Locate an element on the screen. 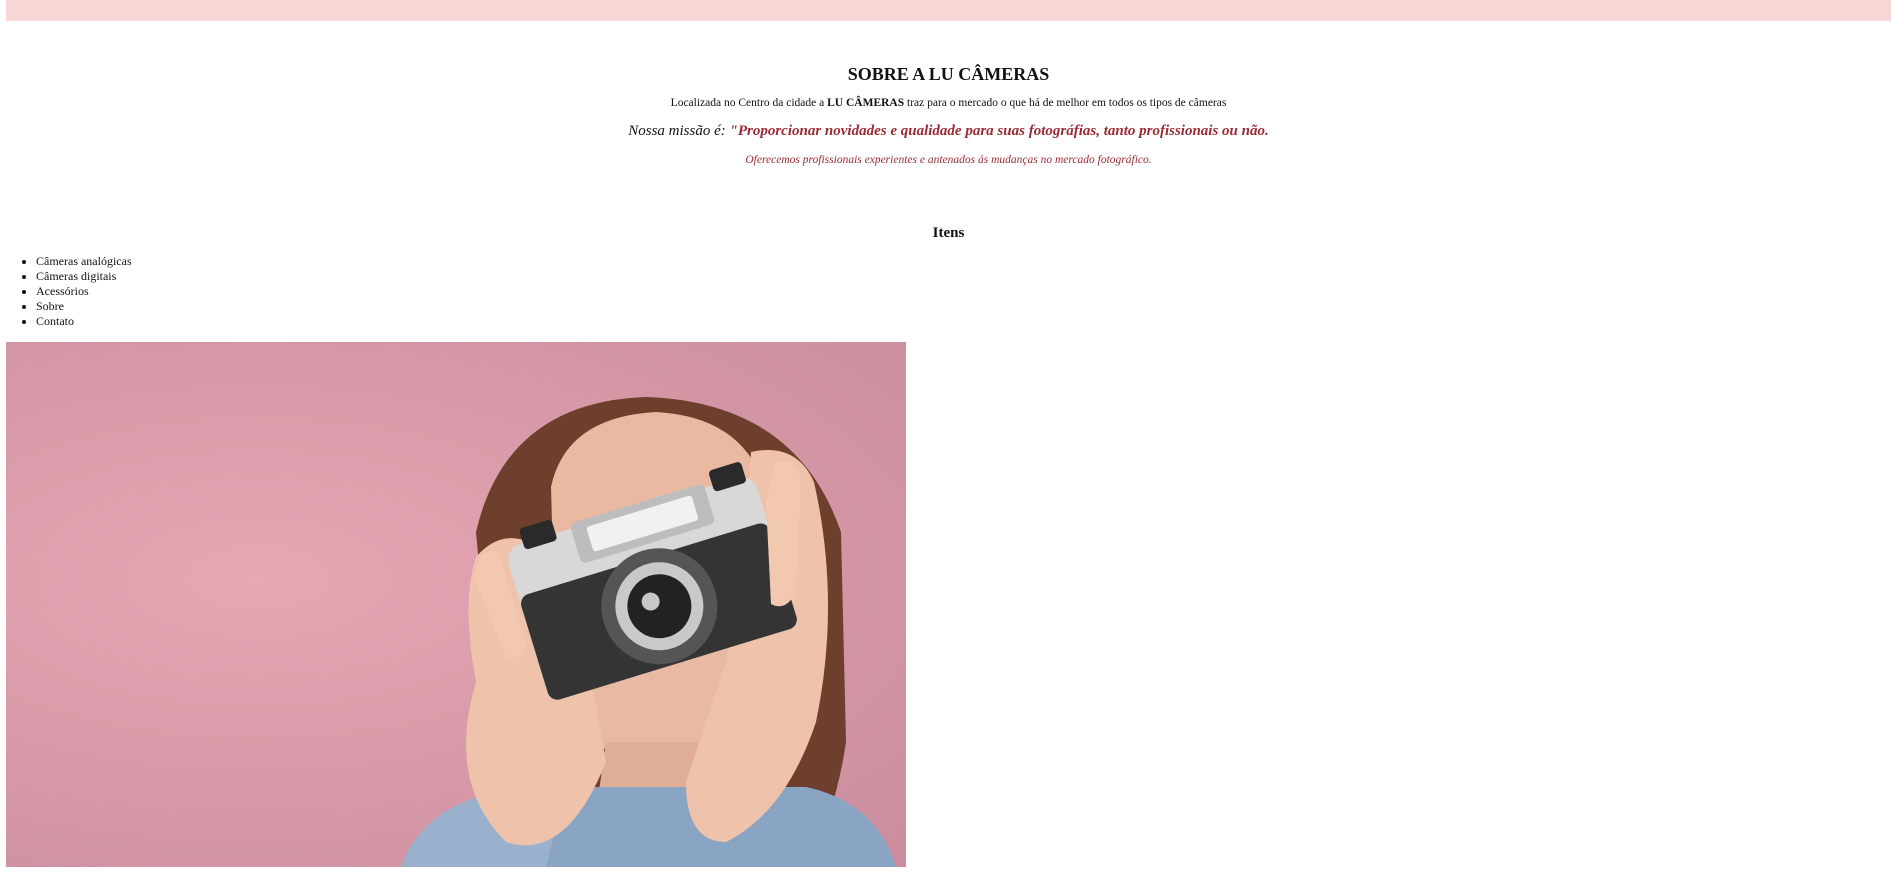 The width and height of the screenshot is (1891, 875). right-fingers is located at coordinates (783, 534).